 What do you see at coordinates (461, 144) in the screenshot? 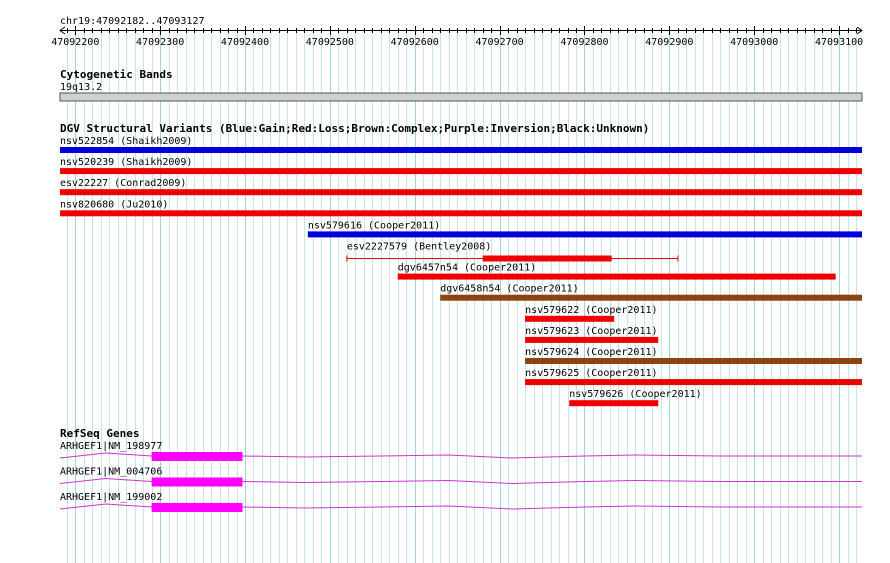
I see `dgv-variant: nsv522854 (Shaikh2009)` at bounding box center [461, 144].